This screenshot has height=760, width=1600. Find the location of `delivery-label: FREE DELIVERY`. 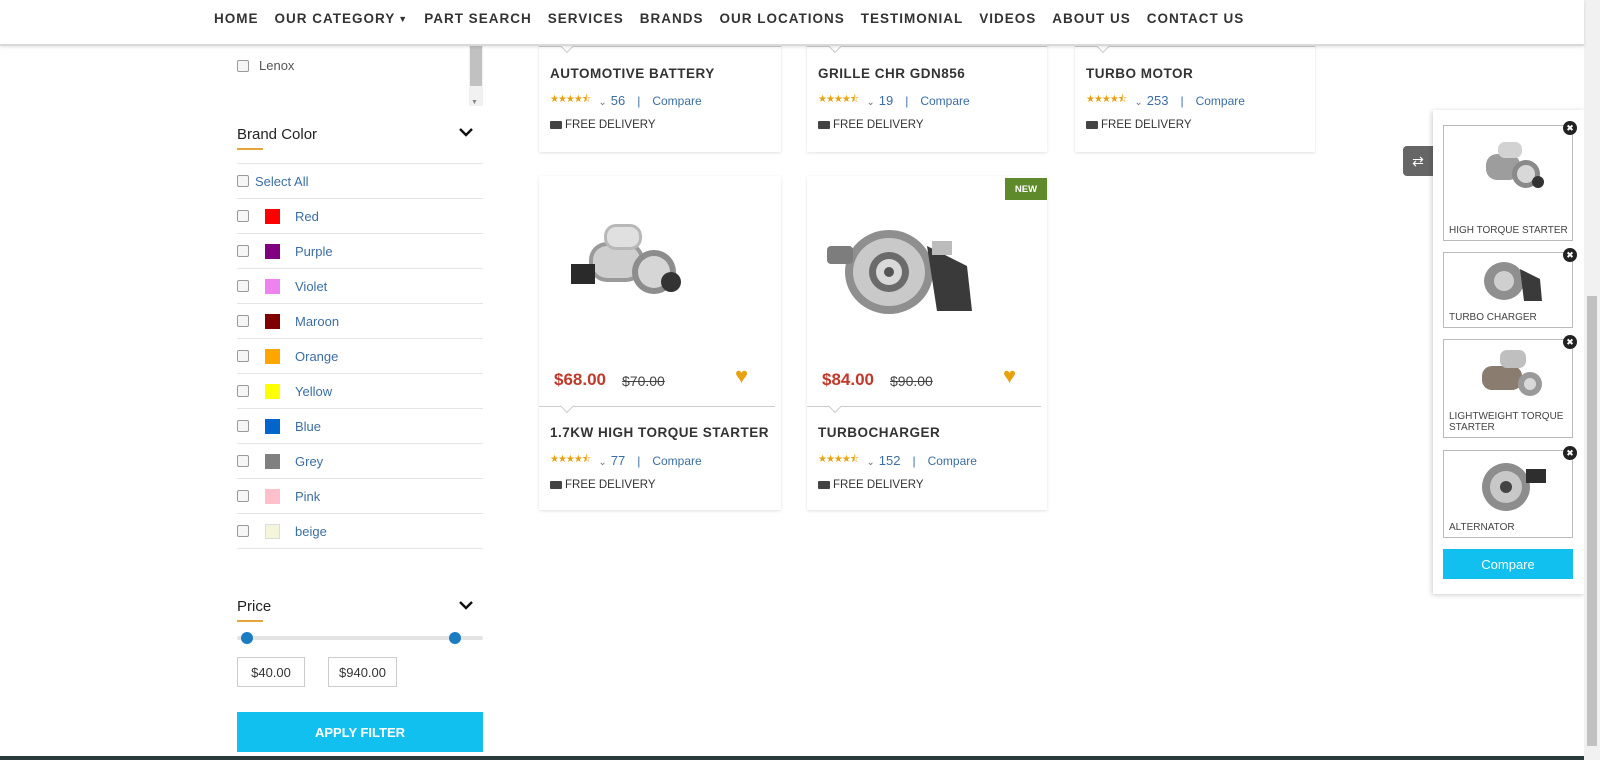

delivery-label: FREE DELIVERY is located at coordinates (878, 485).